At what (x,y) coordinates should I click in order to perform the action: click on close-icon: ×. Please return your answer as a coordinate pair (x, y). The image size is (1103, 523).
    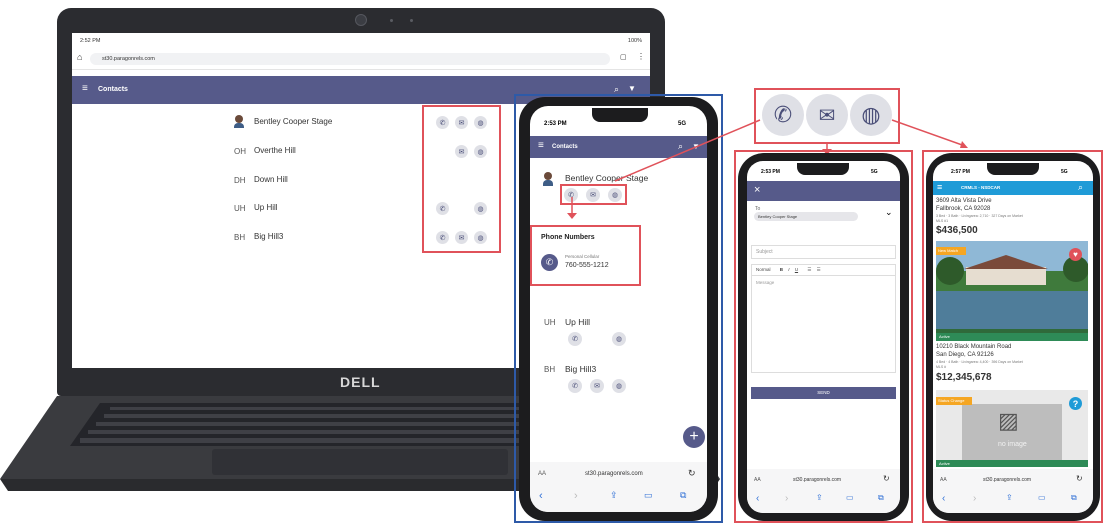
    Looking at the image, I should click on (757, 190).